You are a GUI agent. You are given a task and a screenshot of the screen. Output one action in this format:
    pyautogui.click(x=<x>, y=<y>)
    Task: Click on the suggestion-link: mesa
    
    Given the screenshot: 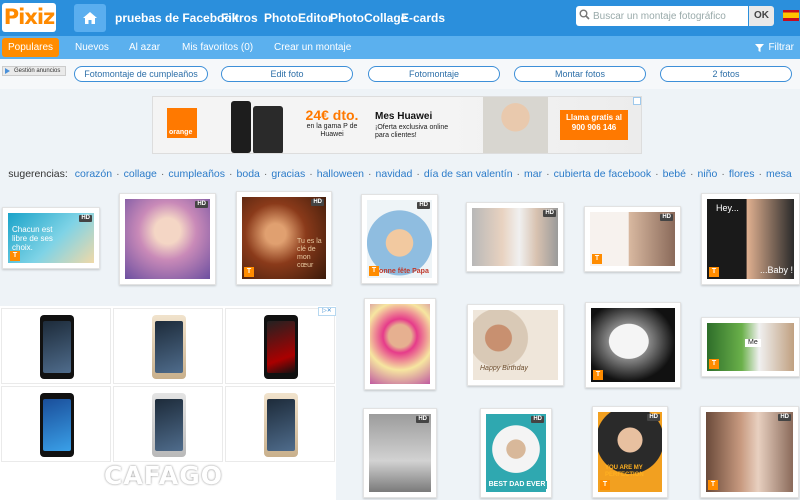 What is the action you would take?
    pyautogui.click(x=779, y=174)
    